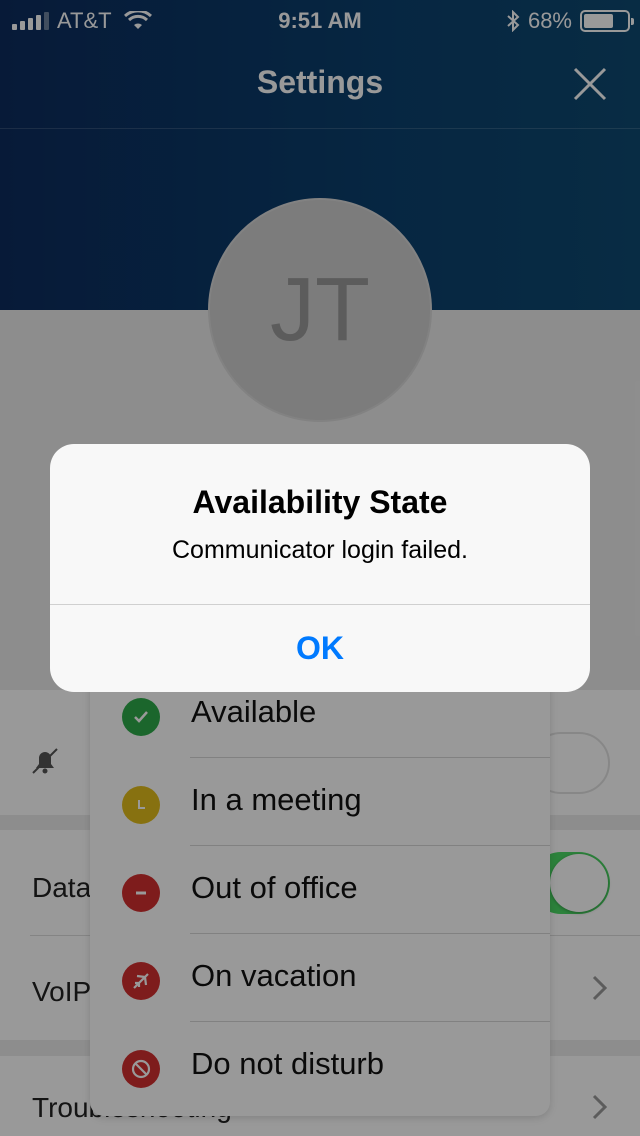 This screenshot has width=640, height=1136. I want to click on ok-button: OK, so click(320, 648).